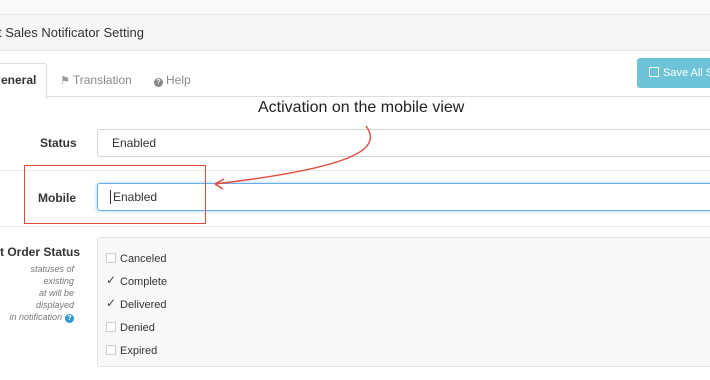 Image resolution: width=710 pixels, height=380 pixels. What do you see at coordinates (65, 81) in the screenshot?
I see `flag-icon: ⚑` at bounding box center [65, 81].